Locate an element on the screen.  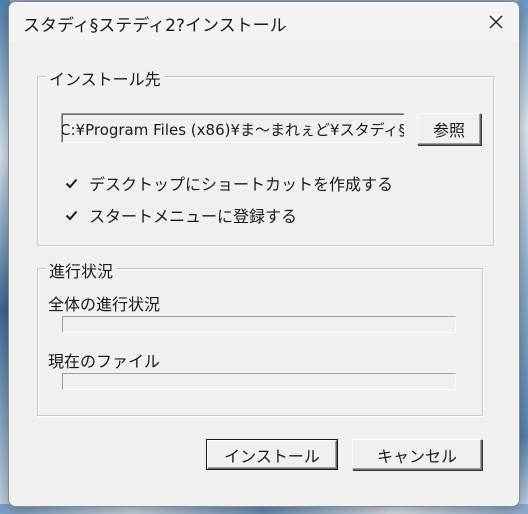
close-icon is located at coordinates (496, 22).